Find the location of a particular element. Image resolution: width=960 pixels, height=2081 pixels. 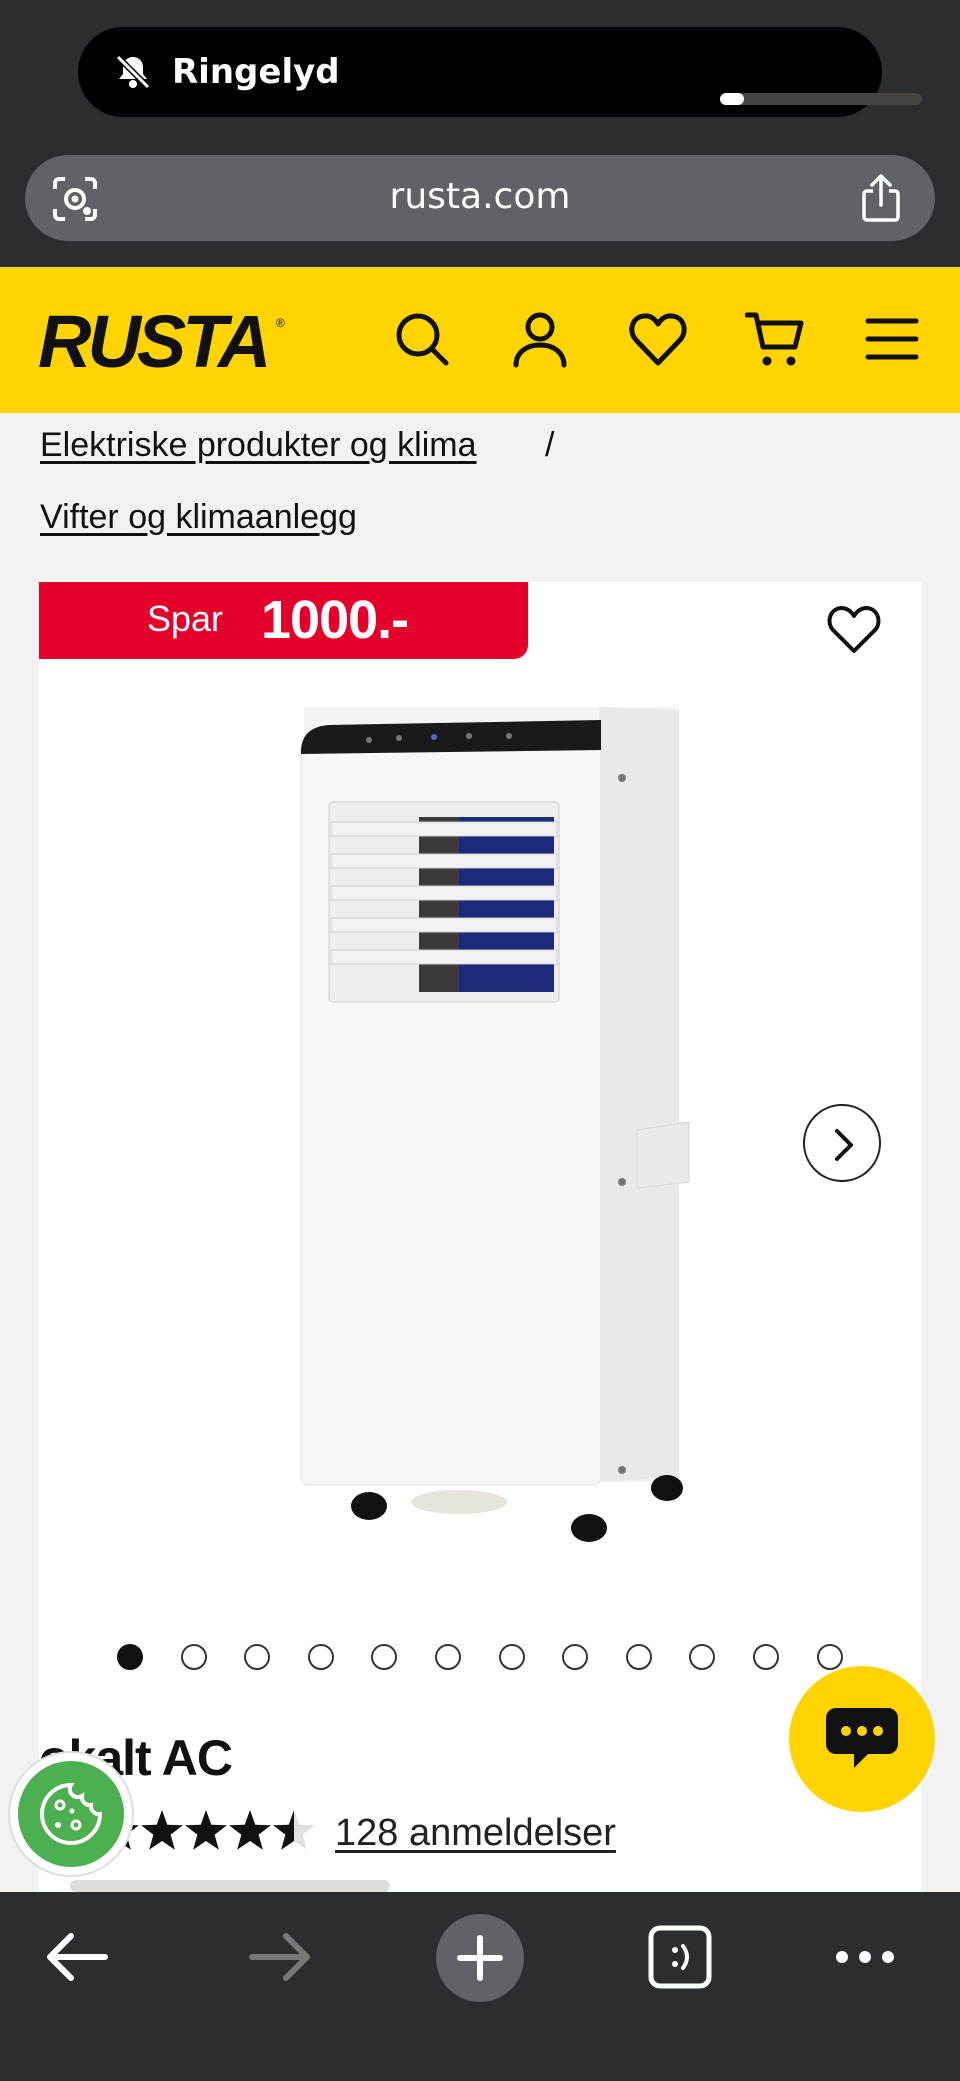

cookie-settings-button is located at coordinates (71, 1814).